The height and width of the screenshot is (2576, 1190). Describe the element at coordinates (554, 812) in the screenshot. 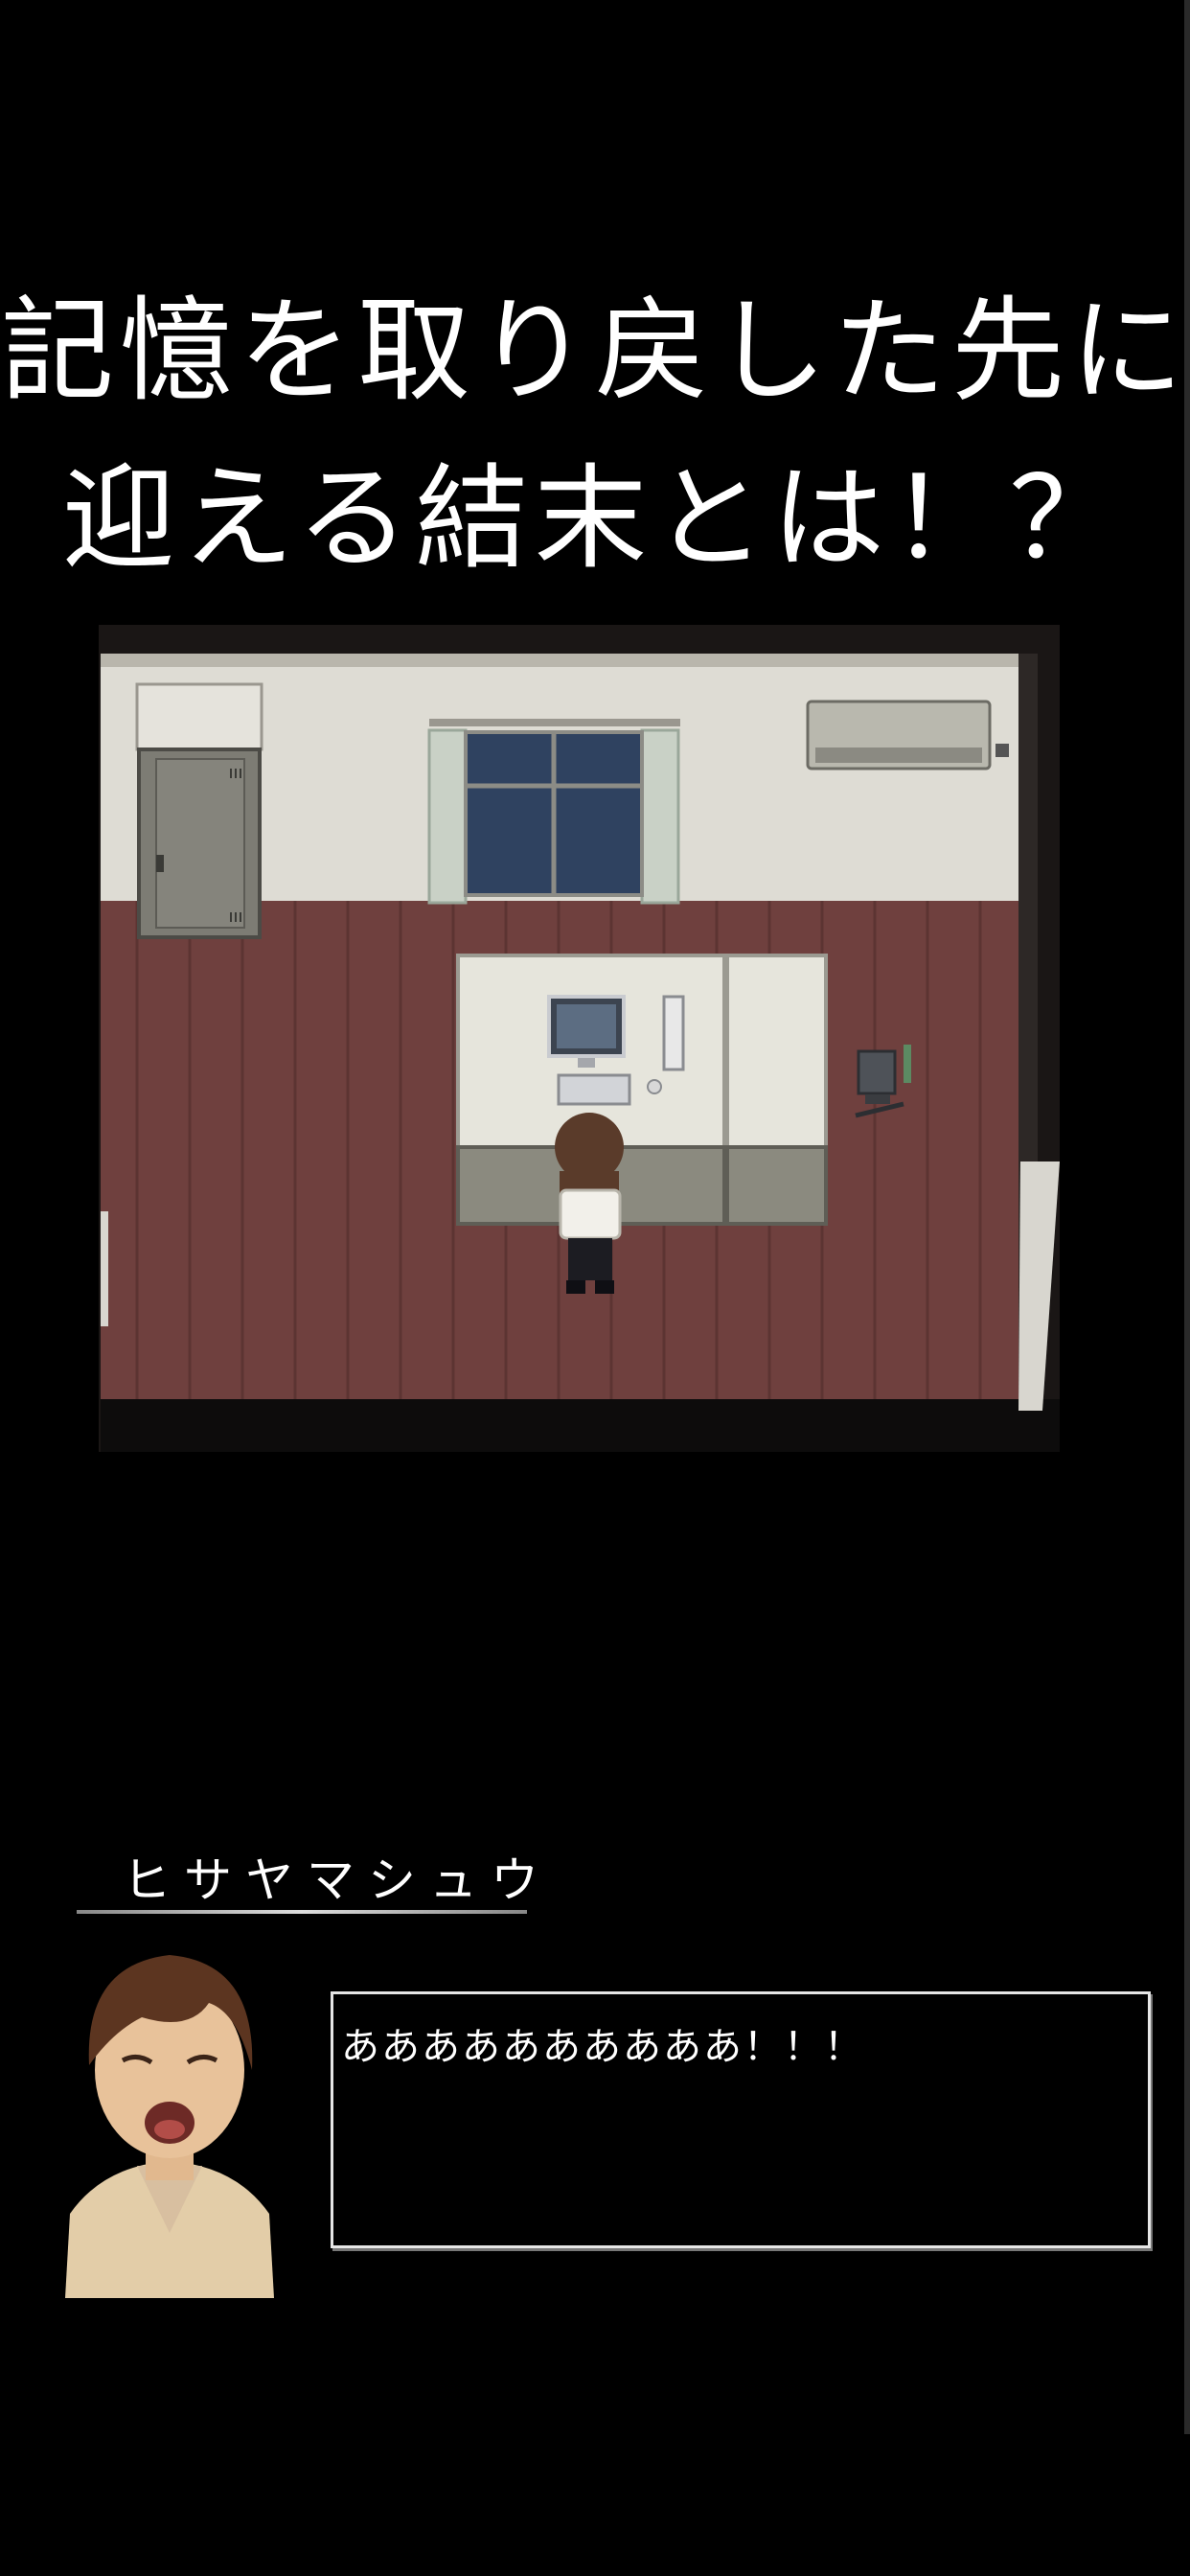

I see `window-icon` at that location.